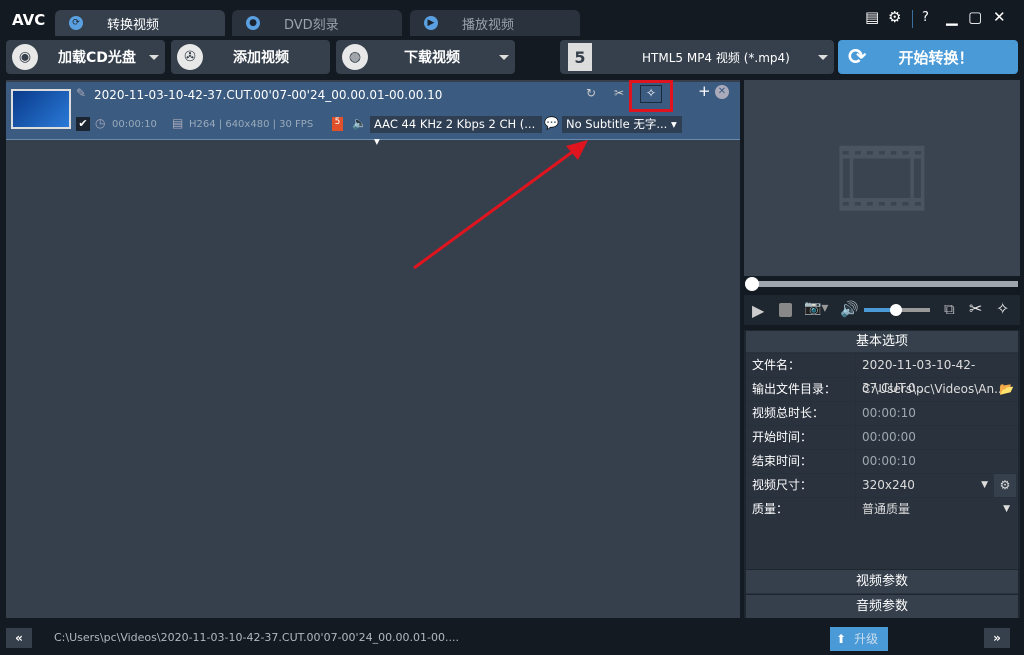  What do you see at coordinates (801, 365) in the screenshot?
I see `option-label: 文件名：` at bounding box center [801, 365].